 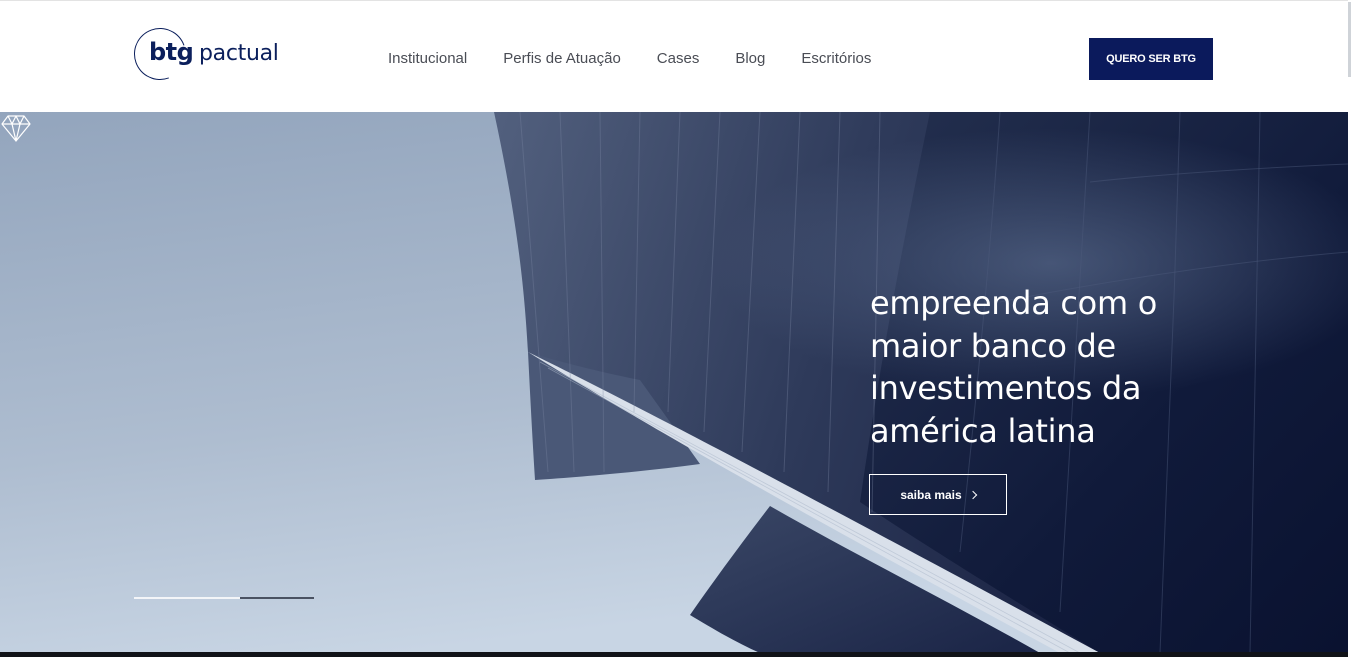 What do you see at coordinates (171, 52) in the screenshot?
I see `logo-wordmark-btg: btg` at bounding box center [171, 52].